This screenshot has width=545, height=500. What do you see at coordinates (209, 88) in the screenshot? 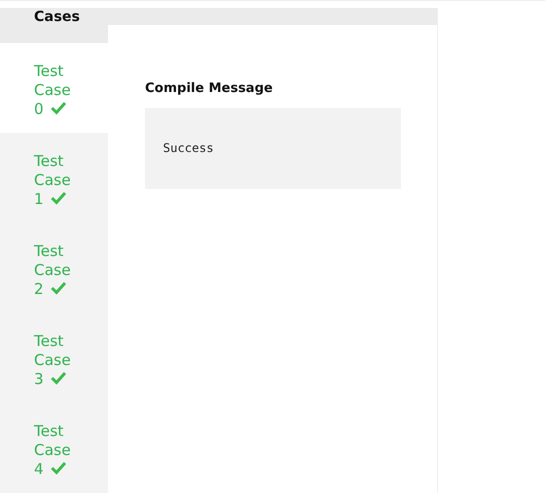
I see `section-heading: Compile Message` at bounding box center [209, 88].